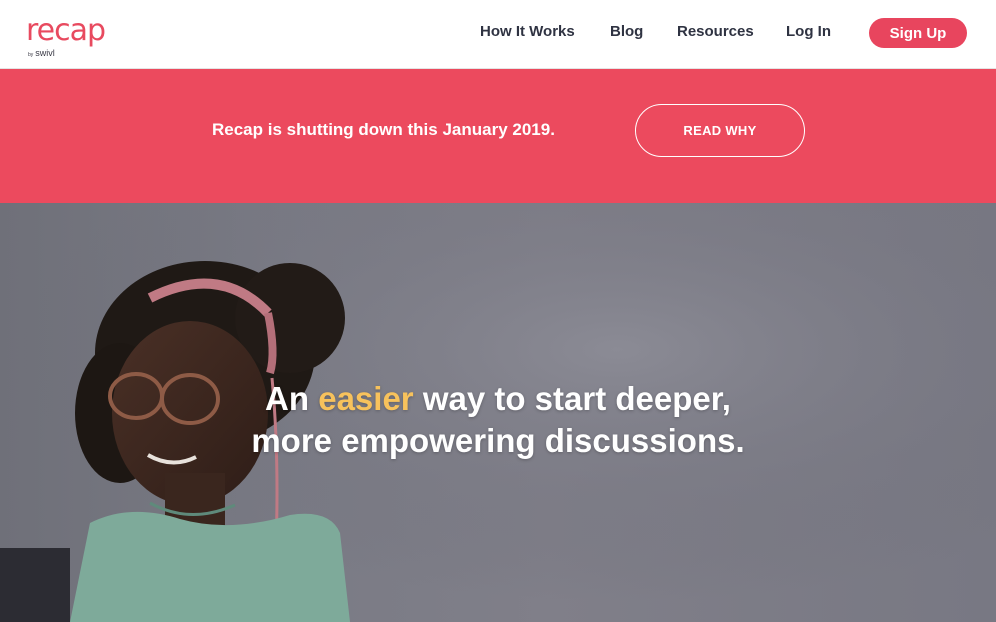 The width and height of the screenshot is (996, 622). I want to click on recap-logo: recap by swivl, so click(70, 36).